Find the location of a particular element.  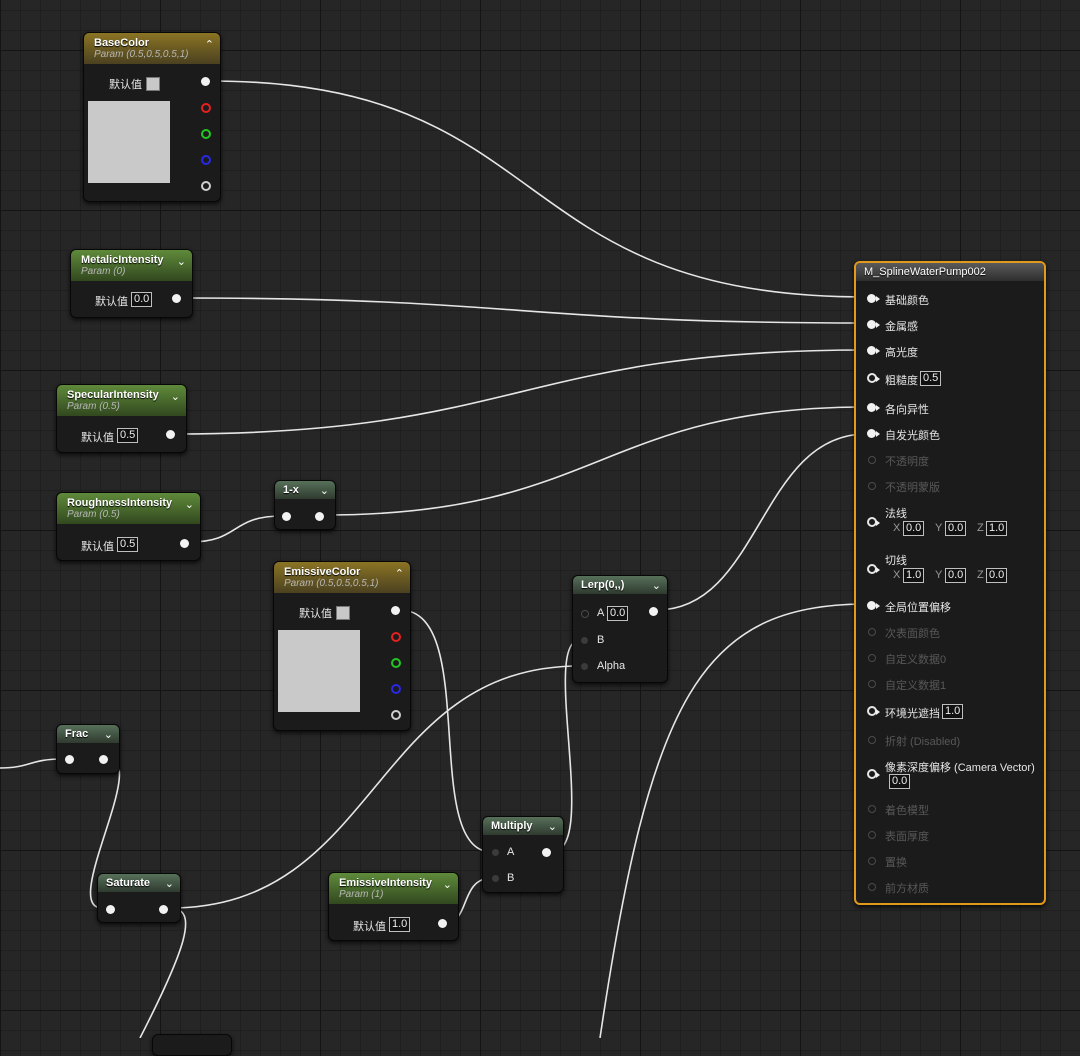

input-pin-metallic is located at coordinates (871, 324).